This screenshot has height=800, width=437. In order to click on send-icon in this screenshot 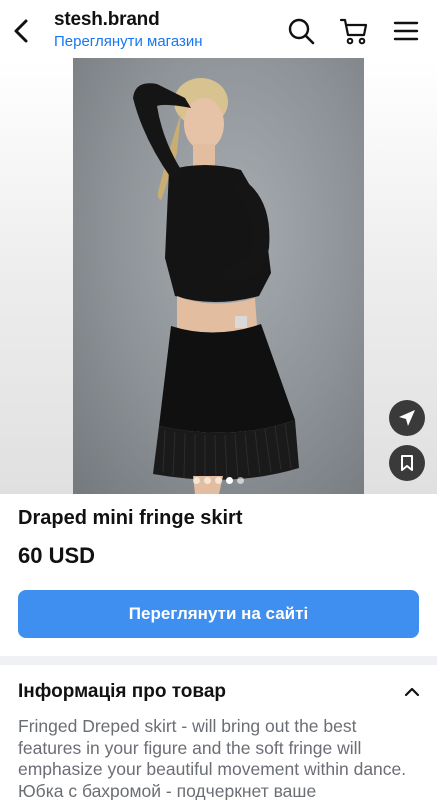, I will do `click(407, 418)`.